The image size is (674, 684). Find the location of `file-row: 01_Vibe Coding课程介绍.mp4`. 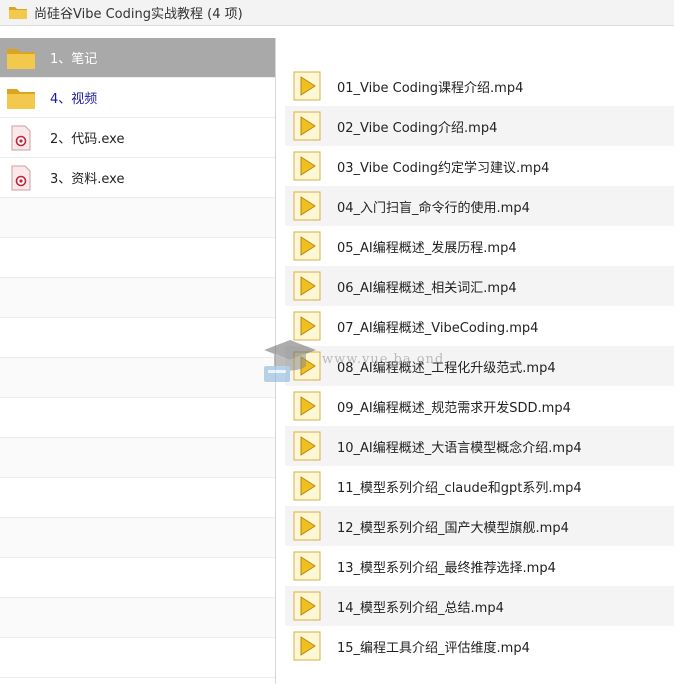

file-row: 01_Vibe Coding课程介绍.mp4 is located at coordinates (479, 86).